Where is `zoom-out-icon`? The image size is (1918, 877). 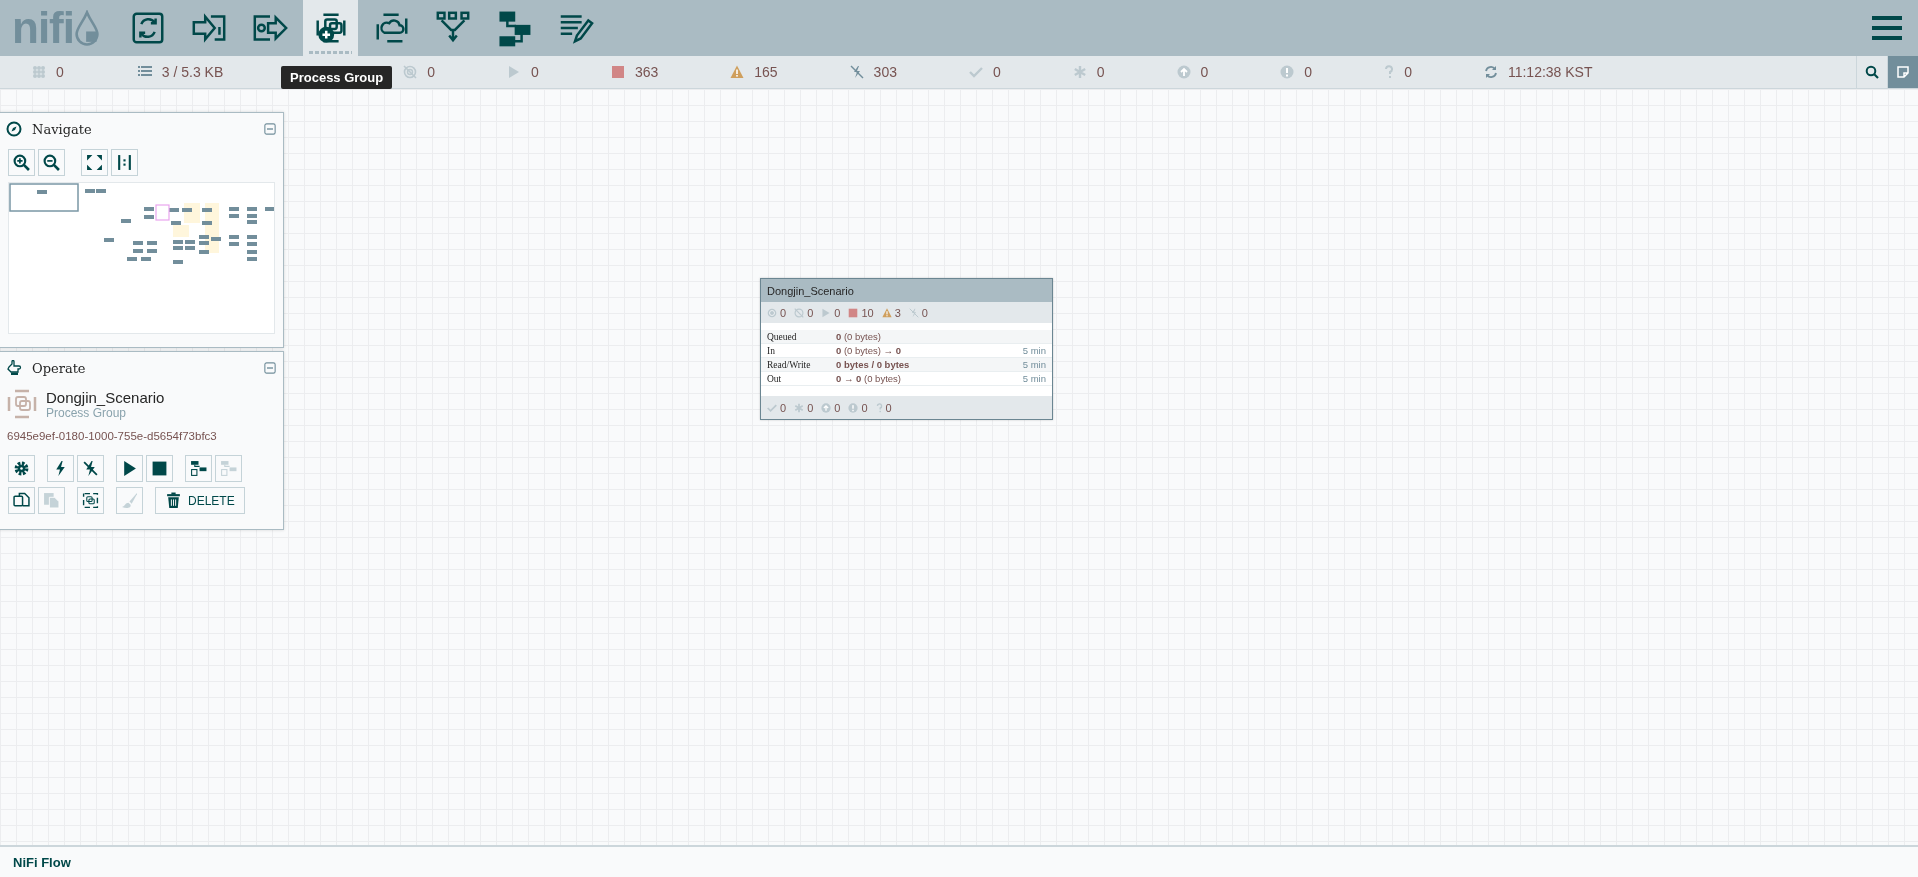
zoom-out-icon is located at coordinates (51, 162).